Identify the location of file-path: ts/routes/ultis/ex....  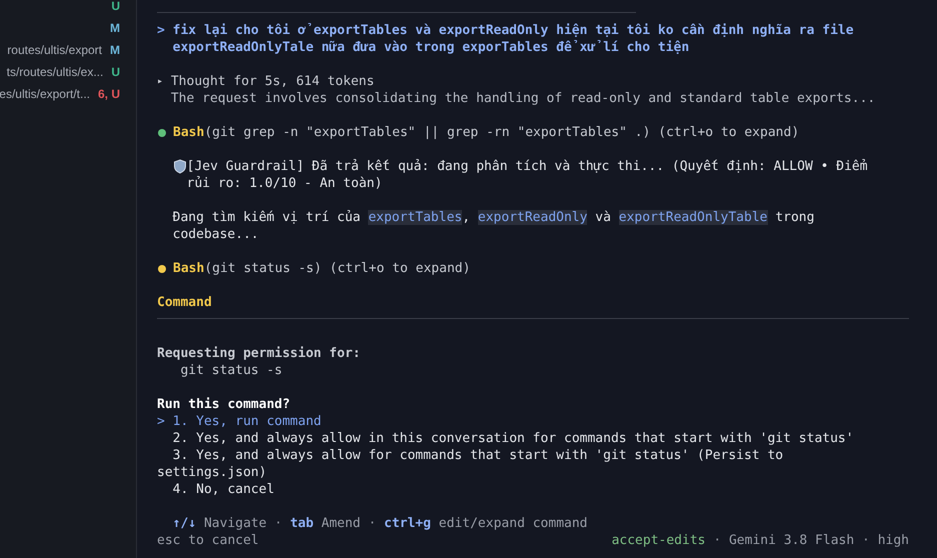
(55, 72).